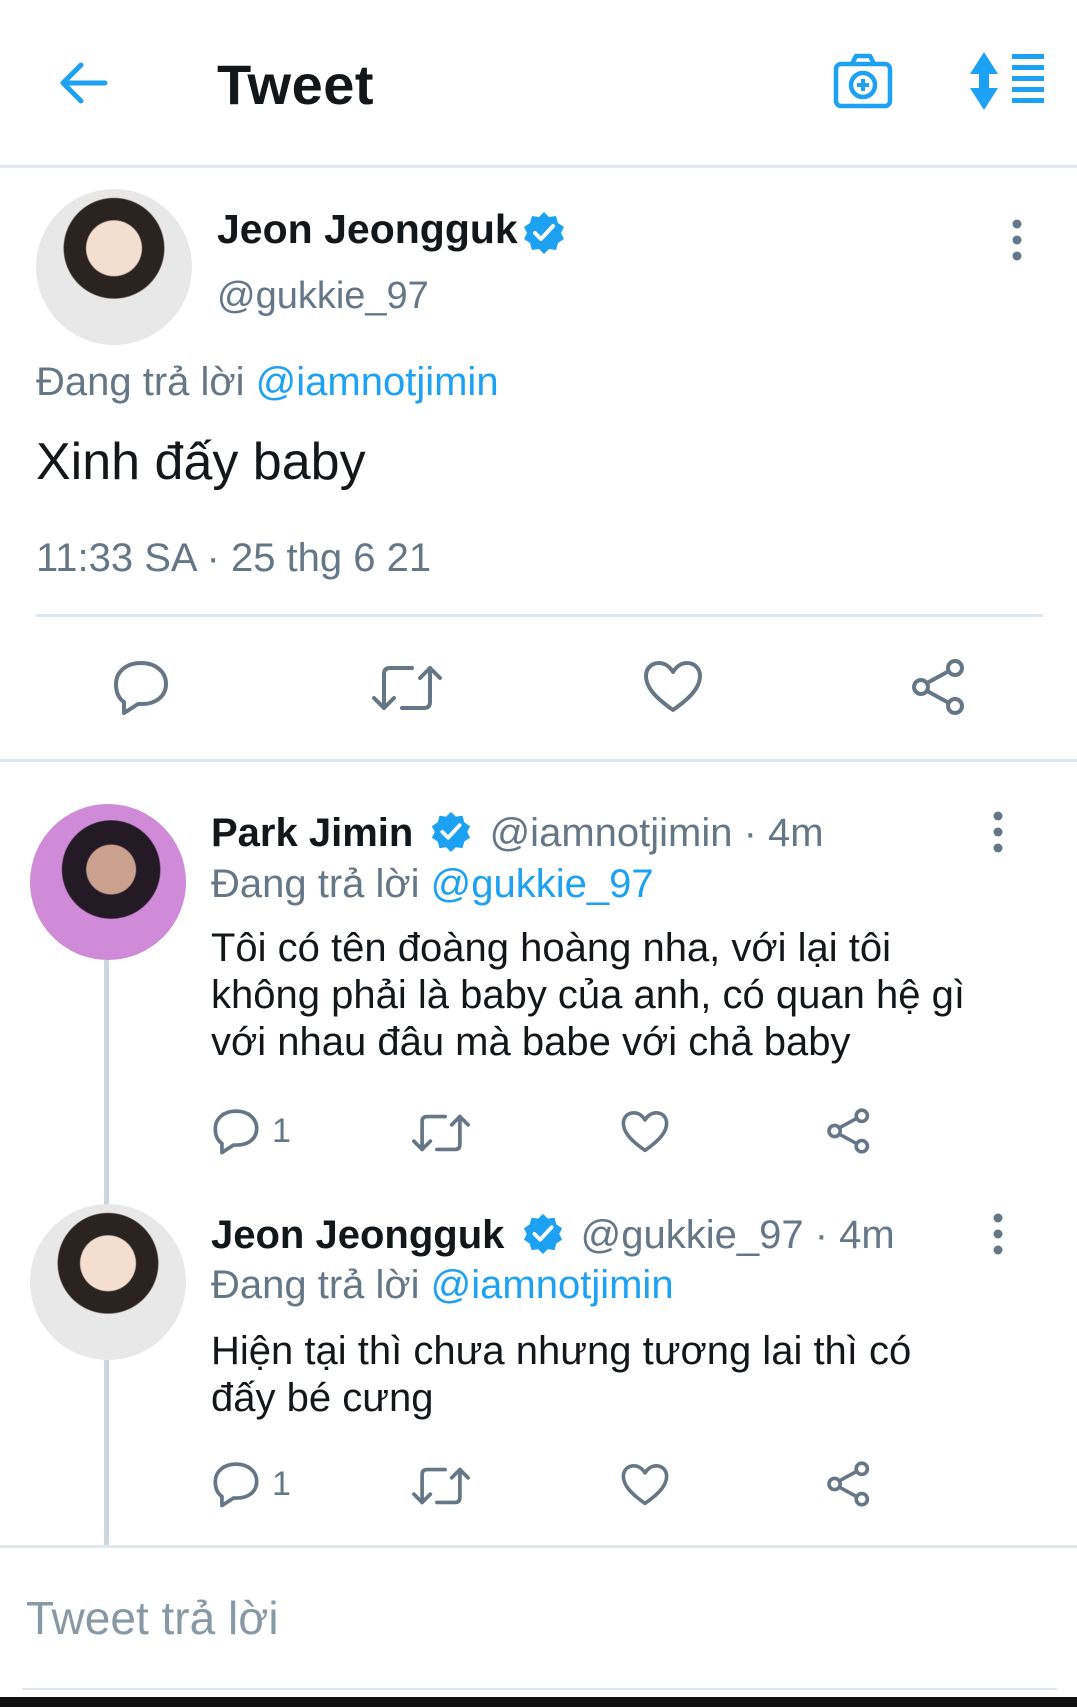 The image size is (1077, 1707). I want to click on compose-bottom-border, so click(539, 1689).